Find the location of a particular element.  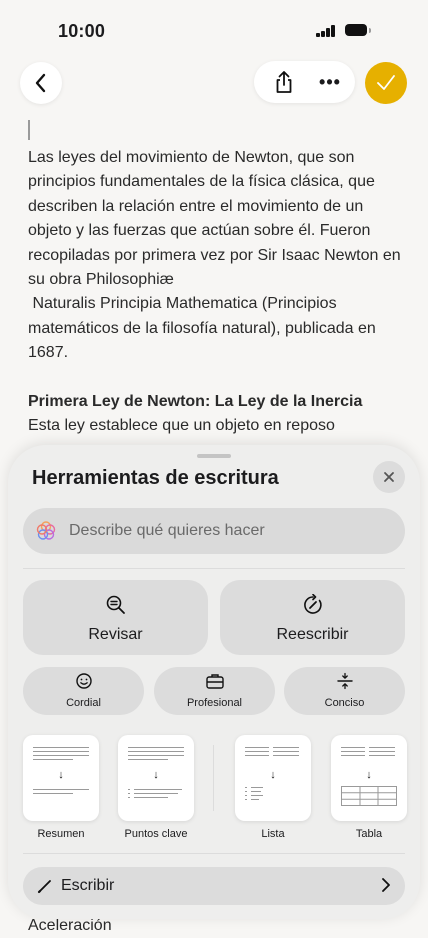

list-label: Lista is located at coordinates (273, 834).